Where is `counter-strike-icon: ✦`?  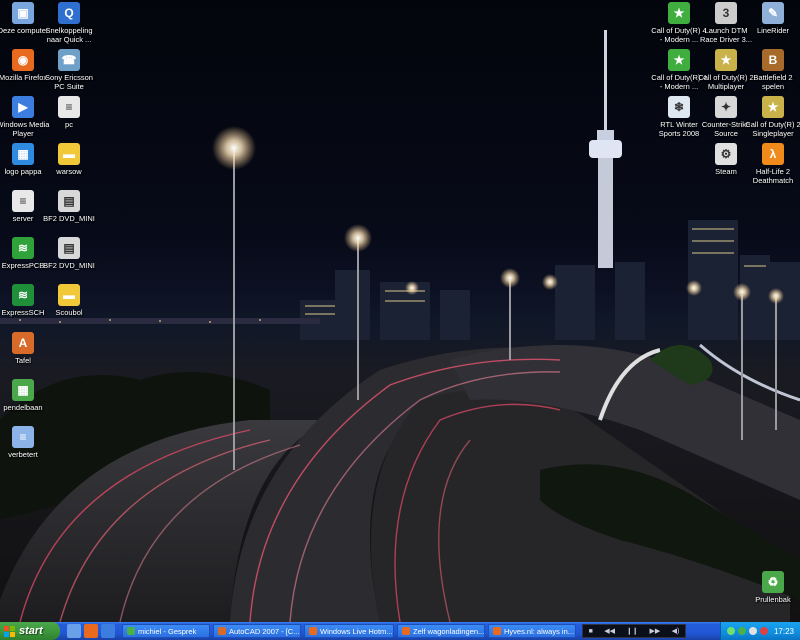 counter-strike-icon: ✦ is located at coordinates (726, 107).